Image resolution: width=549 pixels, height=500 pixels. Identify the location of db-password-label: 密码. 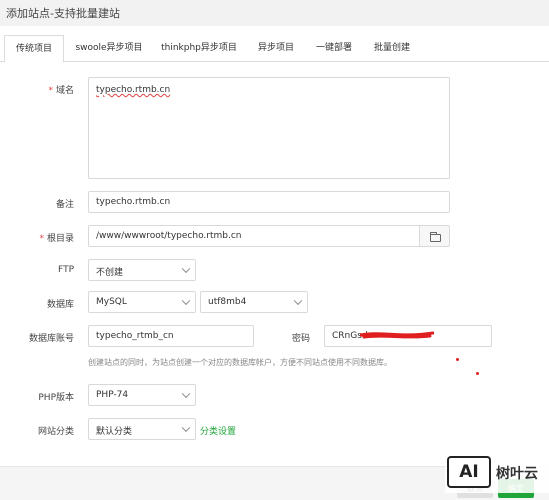
(300, 339).